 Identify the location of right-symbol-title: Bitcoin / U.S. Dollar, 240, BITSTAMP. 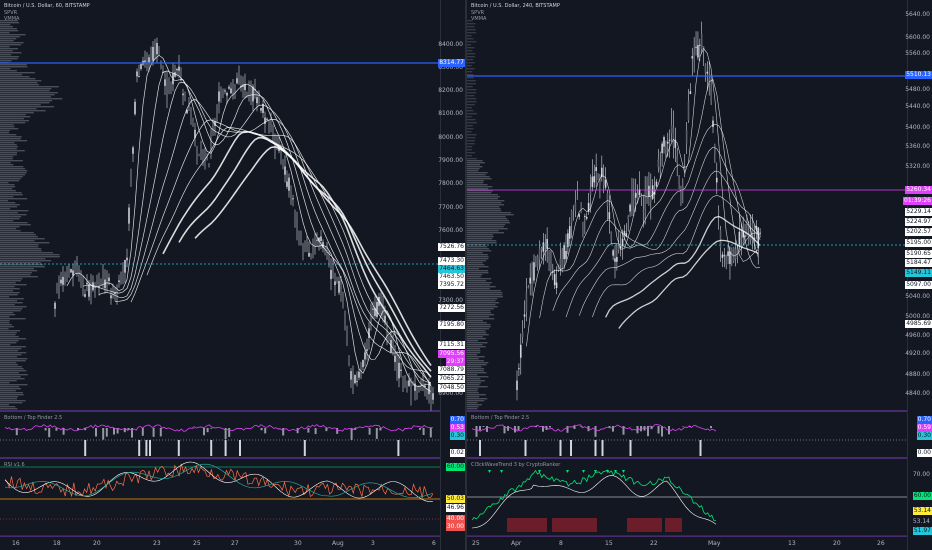
(515, 6).